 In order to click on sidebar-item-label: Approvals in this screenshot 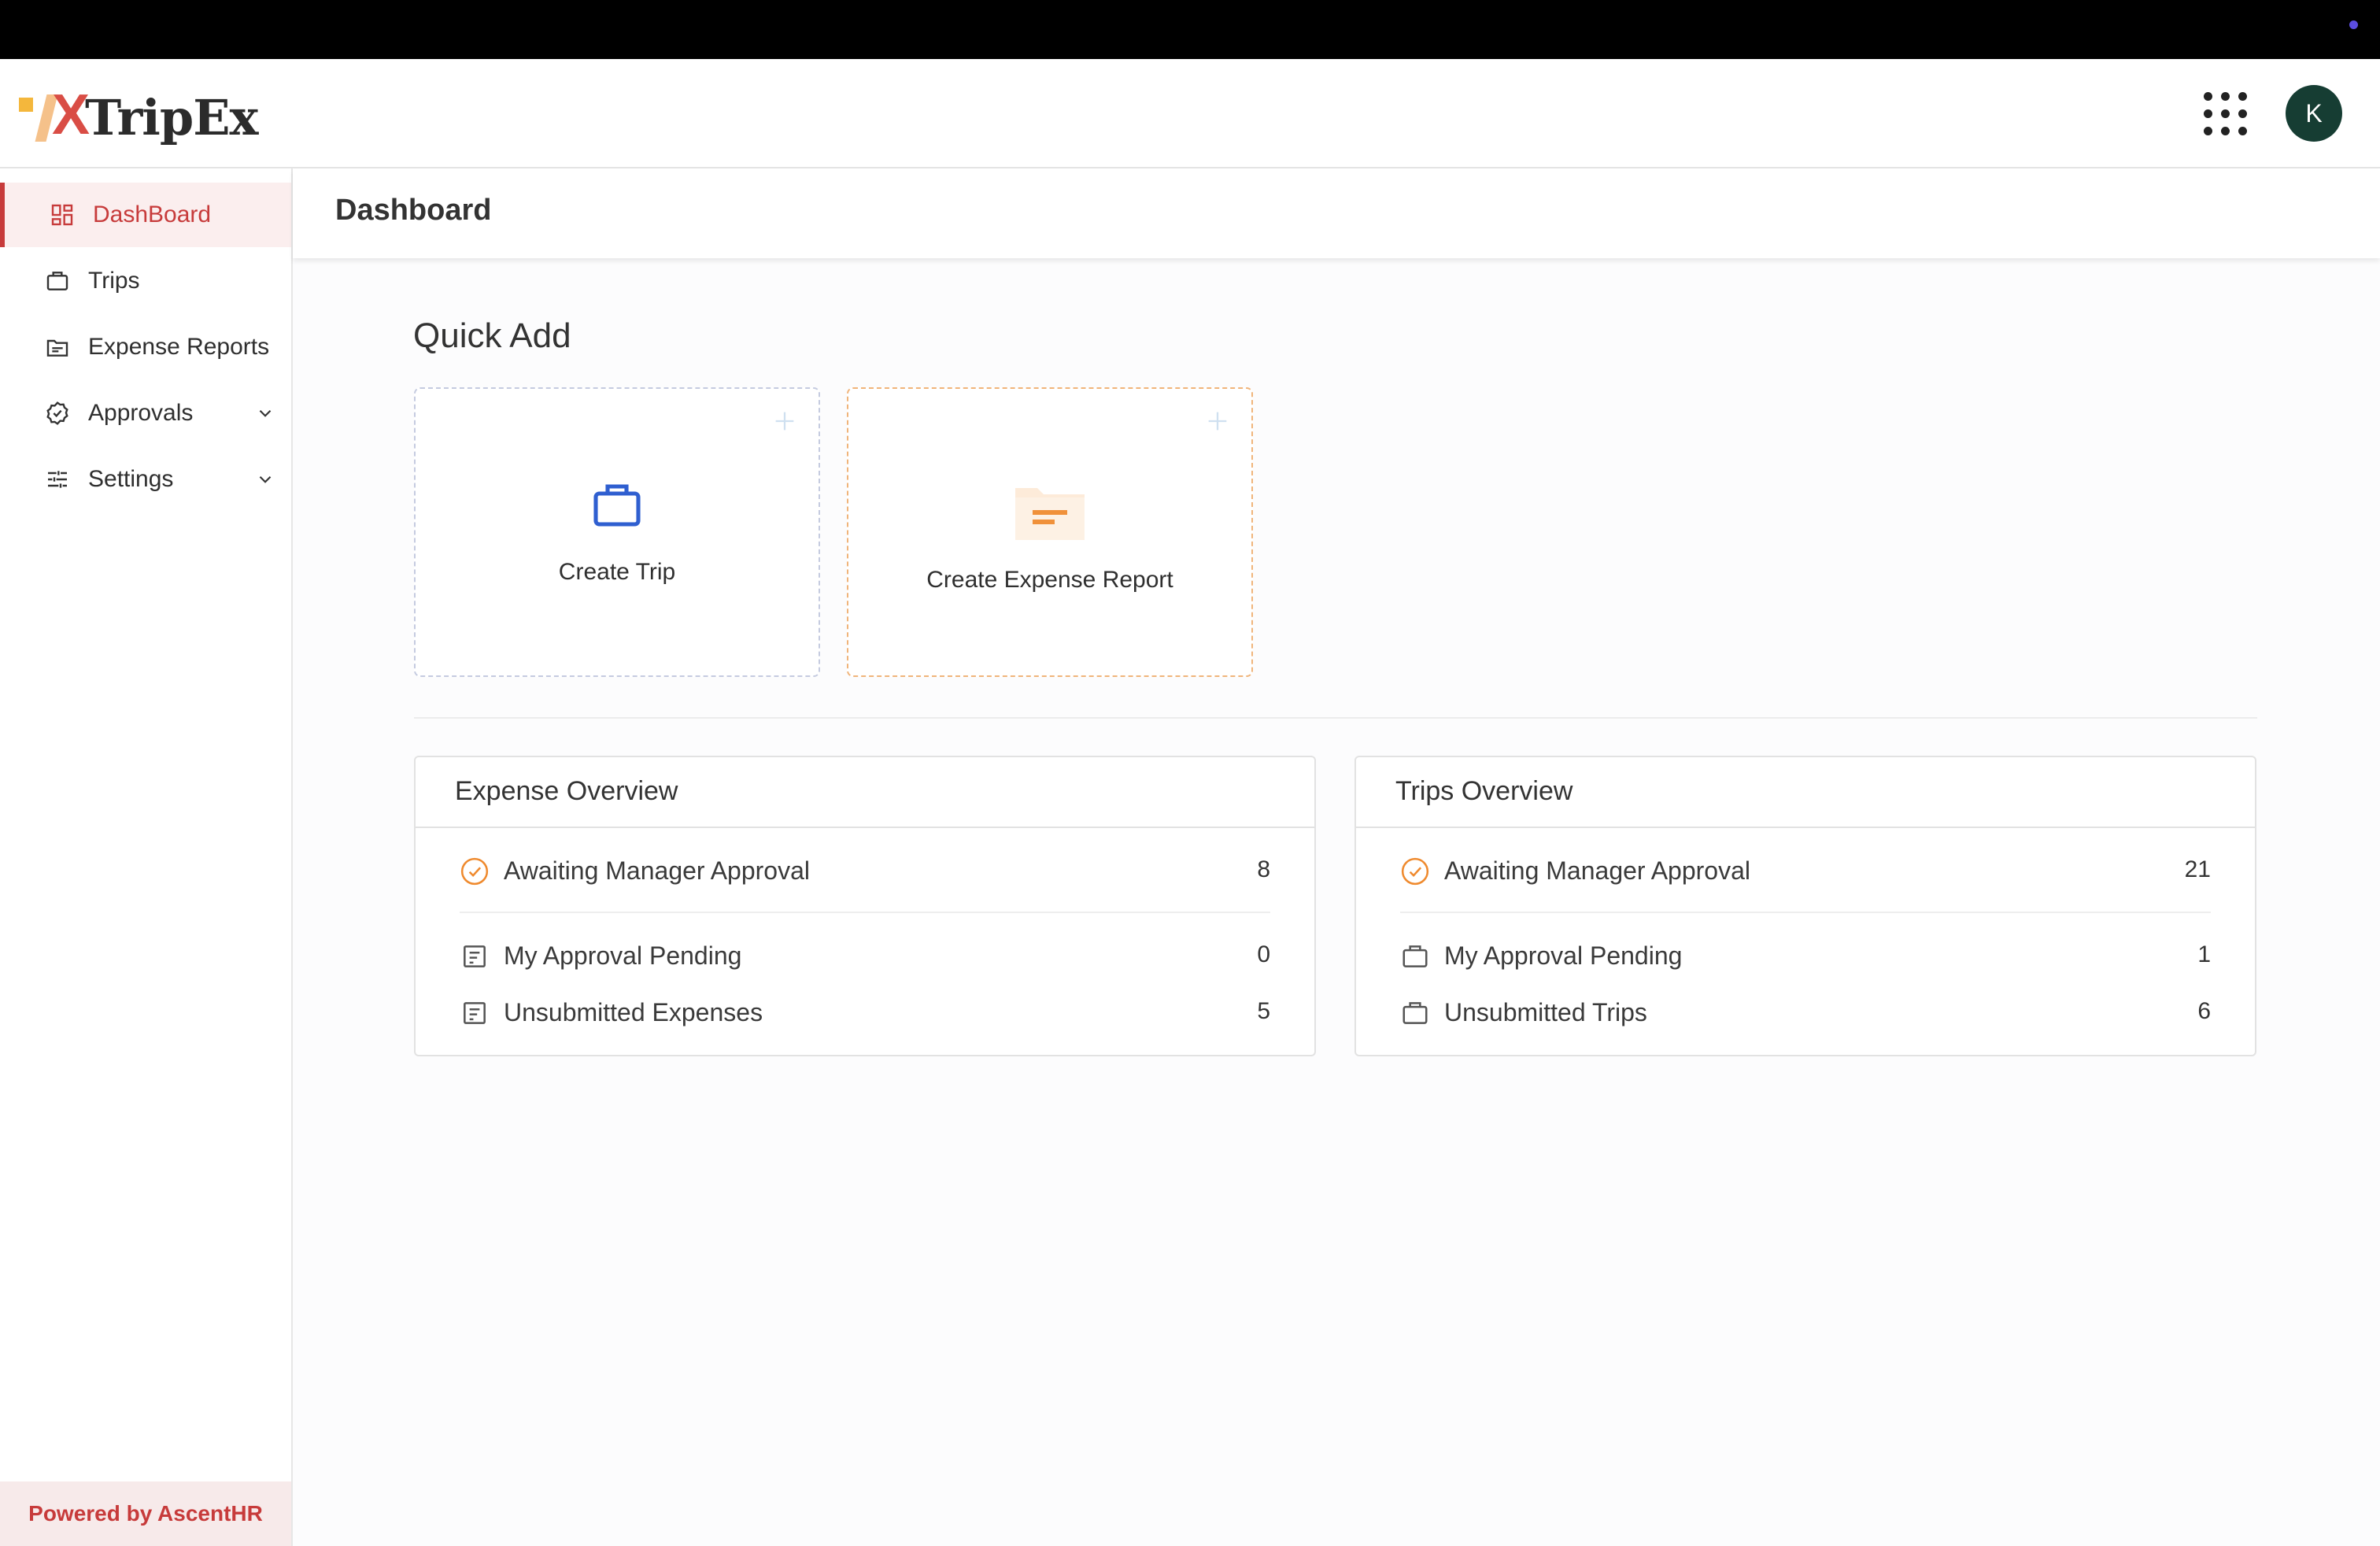, I will do `click(141, 413)`.